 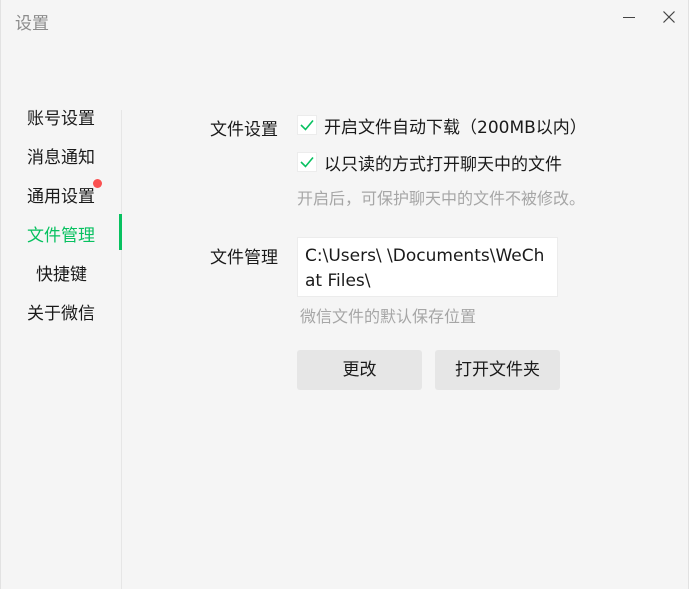 I want to click on file-management-label: 文件管理, so click(x=244, y=258).